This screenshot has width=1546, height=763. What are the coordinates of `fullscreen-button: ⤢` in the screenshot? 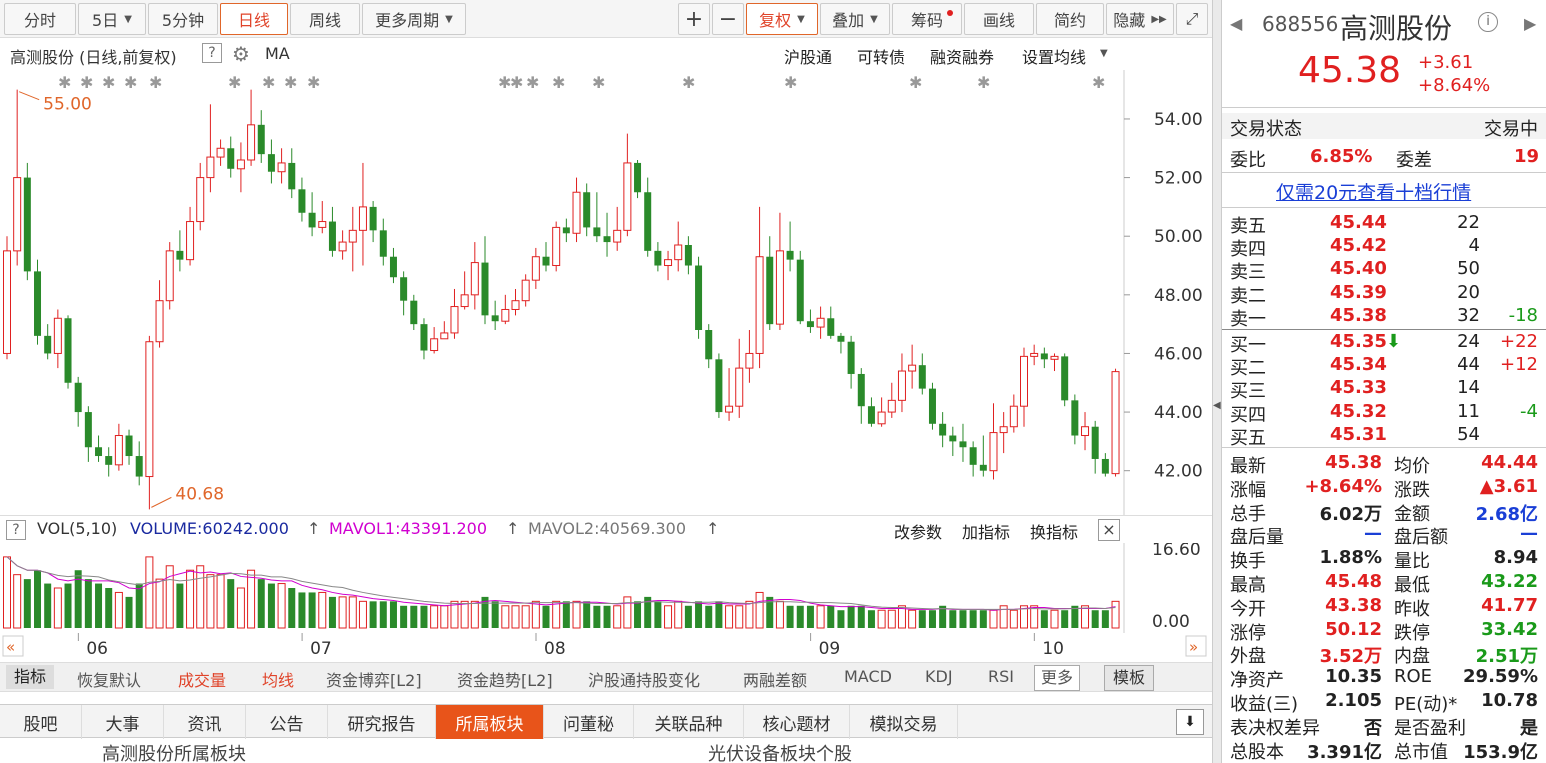 It's located at (1192, 19).